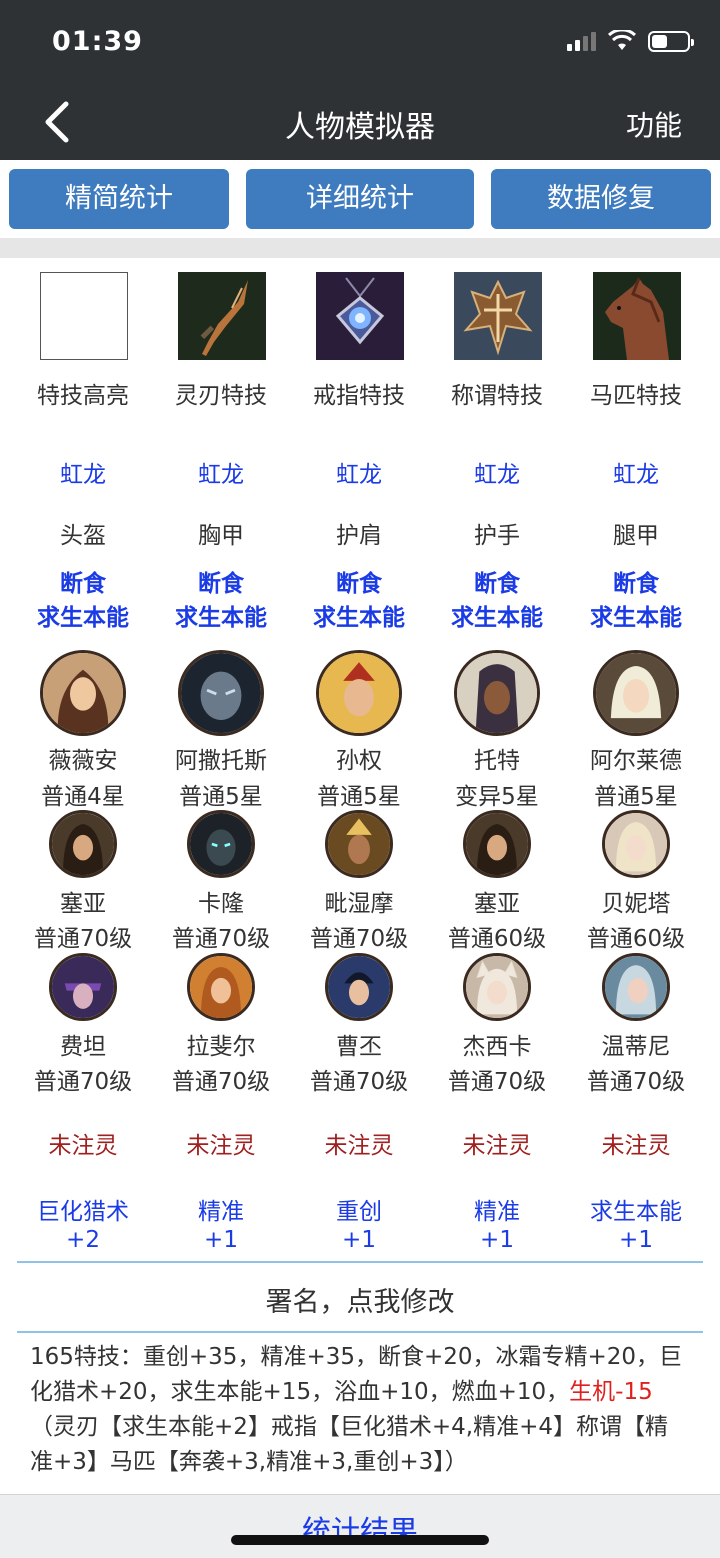  What do you see at coordinates (601, 199) in the screenshot?
I see `data-repair-button: 数据修复` at bounding box center [601, 199].